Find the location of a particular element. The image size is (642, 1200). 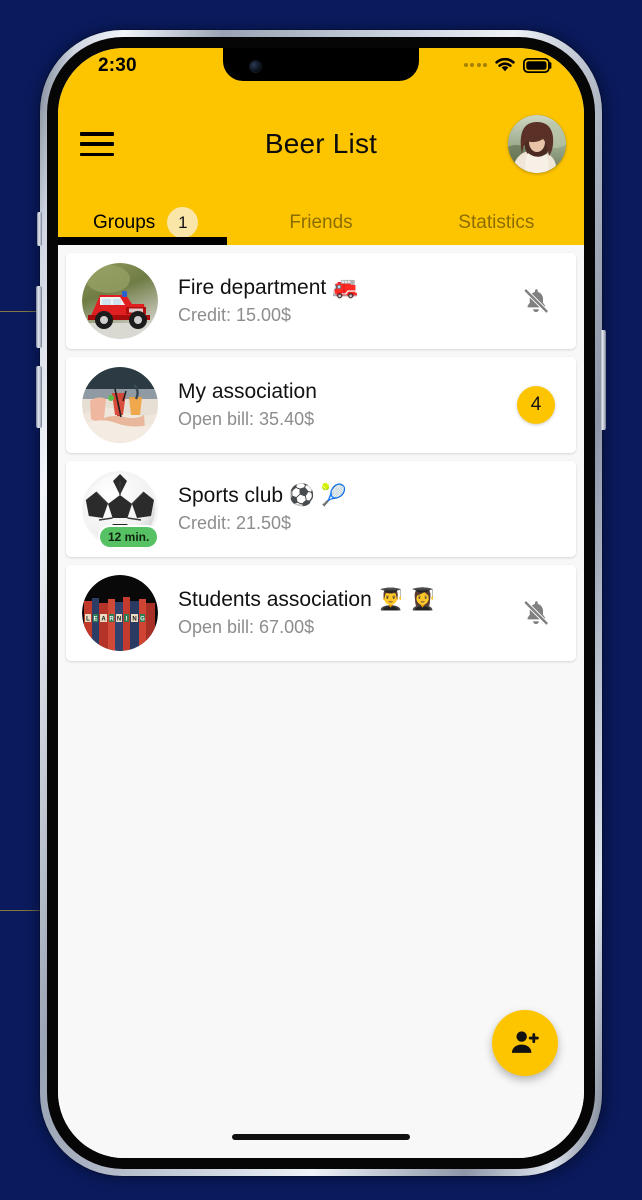

group-detail: Open bill: 67.00$ is located at coordinates (246, 627).